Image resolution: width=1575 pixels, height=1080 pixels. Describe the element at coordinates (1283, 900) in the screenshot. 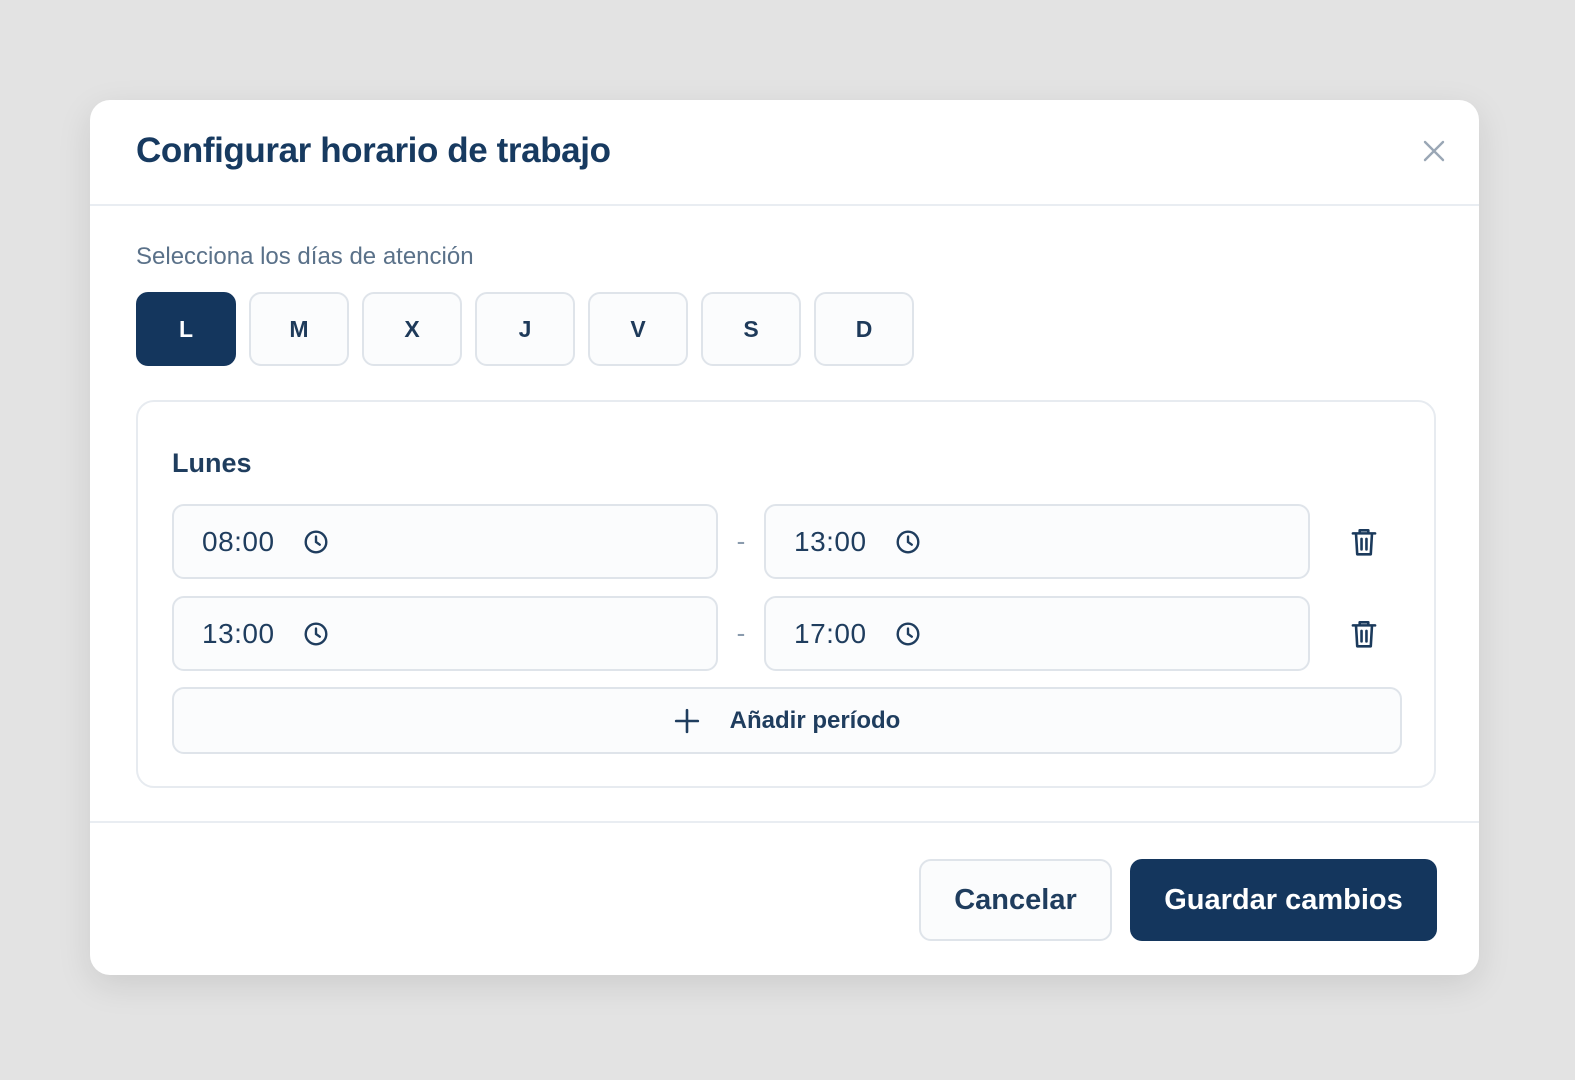

I see `save-changes-button: Guardar cambios` at that location.